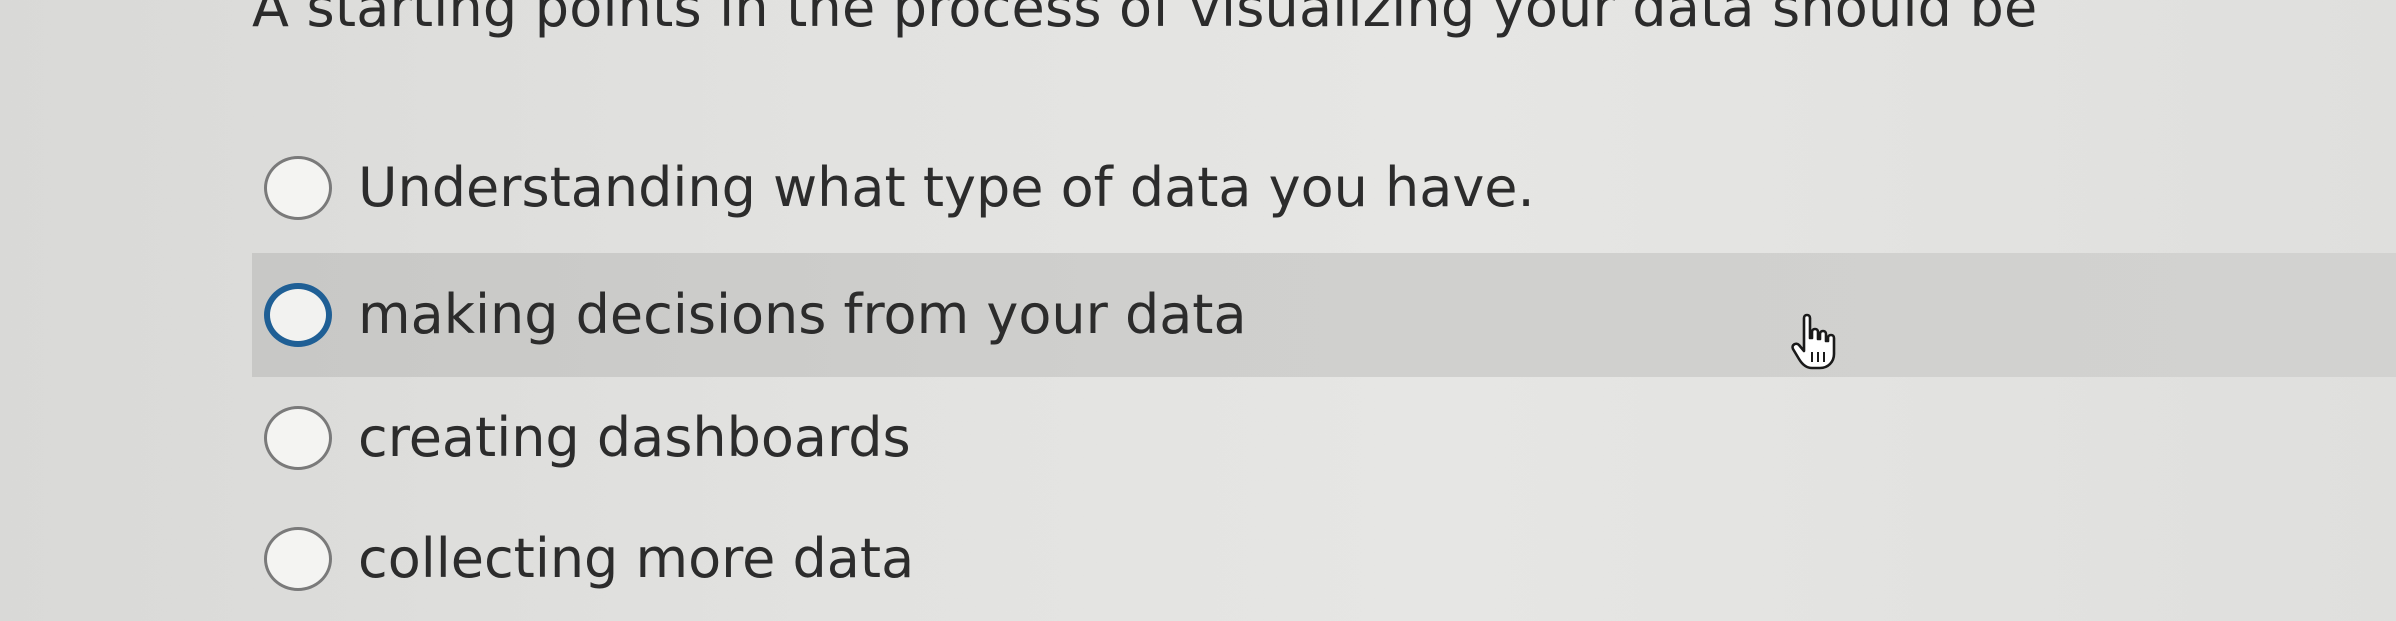 Image resolution: width=2396 pixels, height=621 pixels. I want to click on hand-pointer-icon, so click(1813, 341).